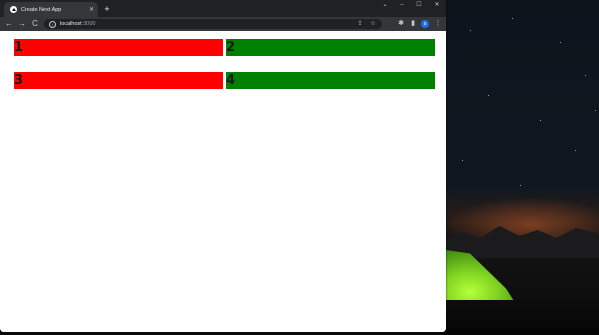  What do you see at coordinates (118, 47) in the screenshot?
I see `box-1: 1` at bounding box center [118, 47].